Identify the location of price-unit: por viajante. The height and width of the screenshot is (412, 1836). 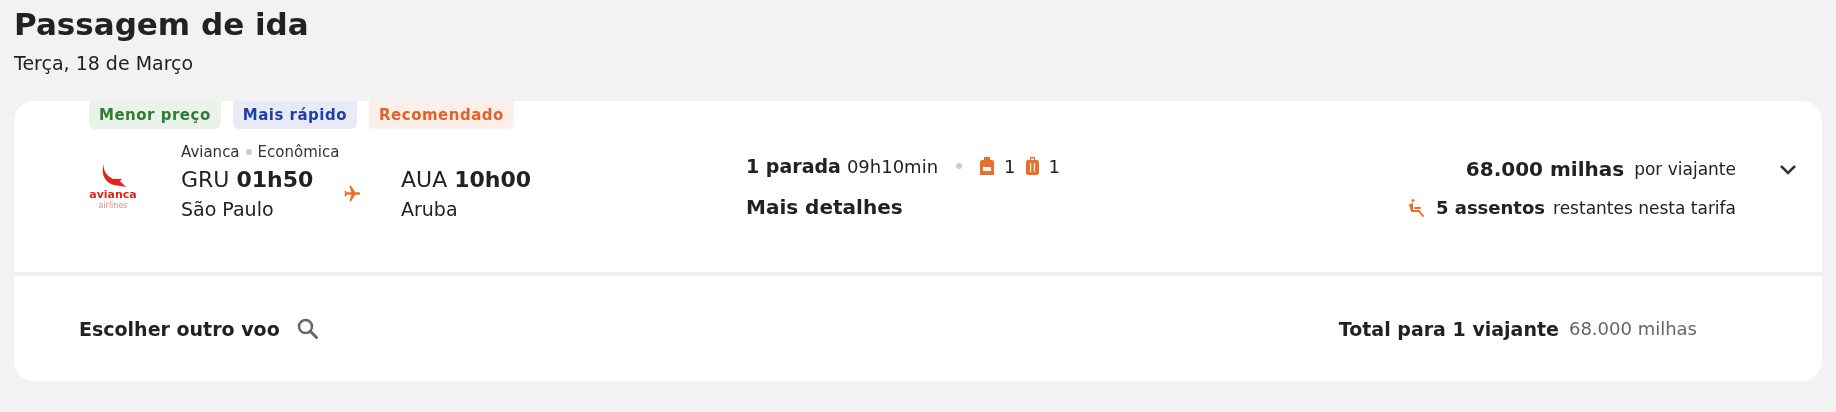
(1685, 169).